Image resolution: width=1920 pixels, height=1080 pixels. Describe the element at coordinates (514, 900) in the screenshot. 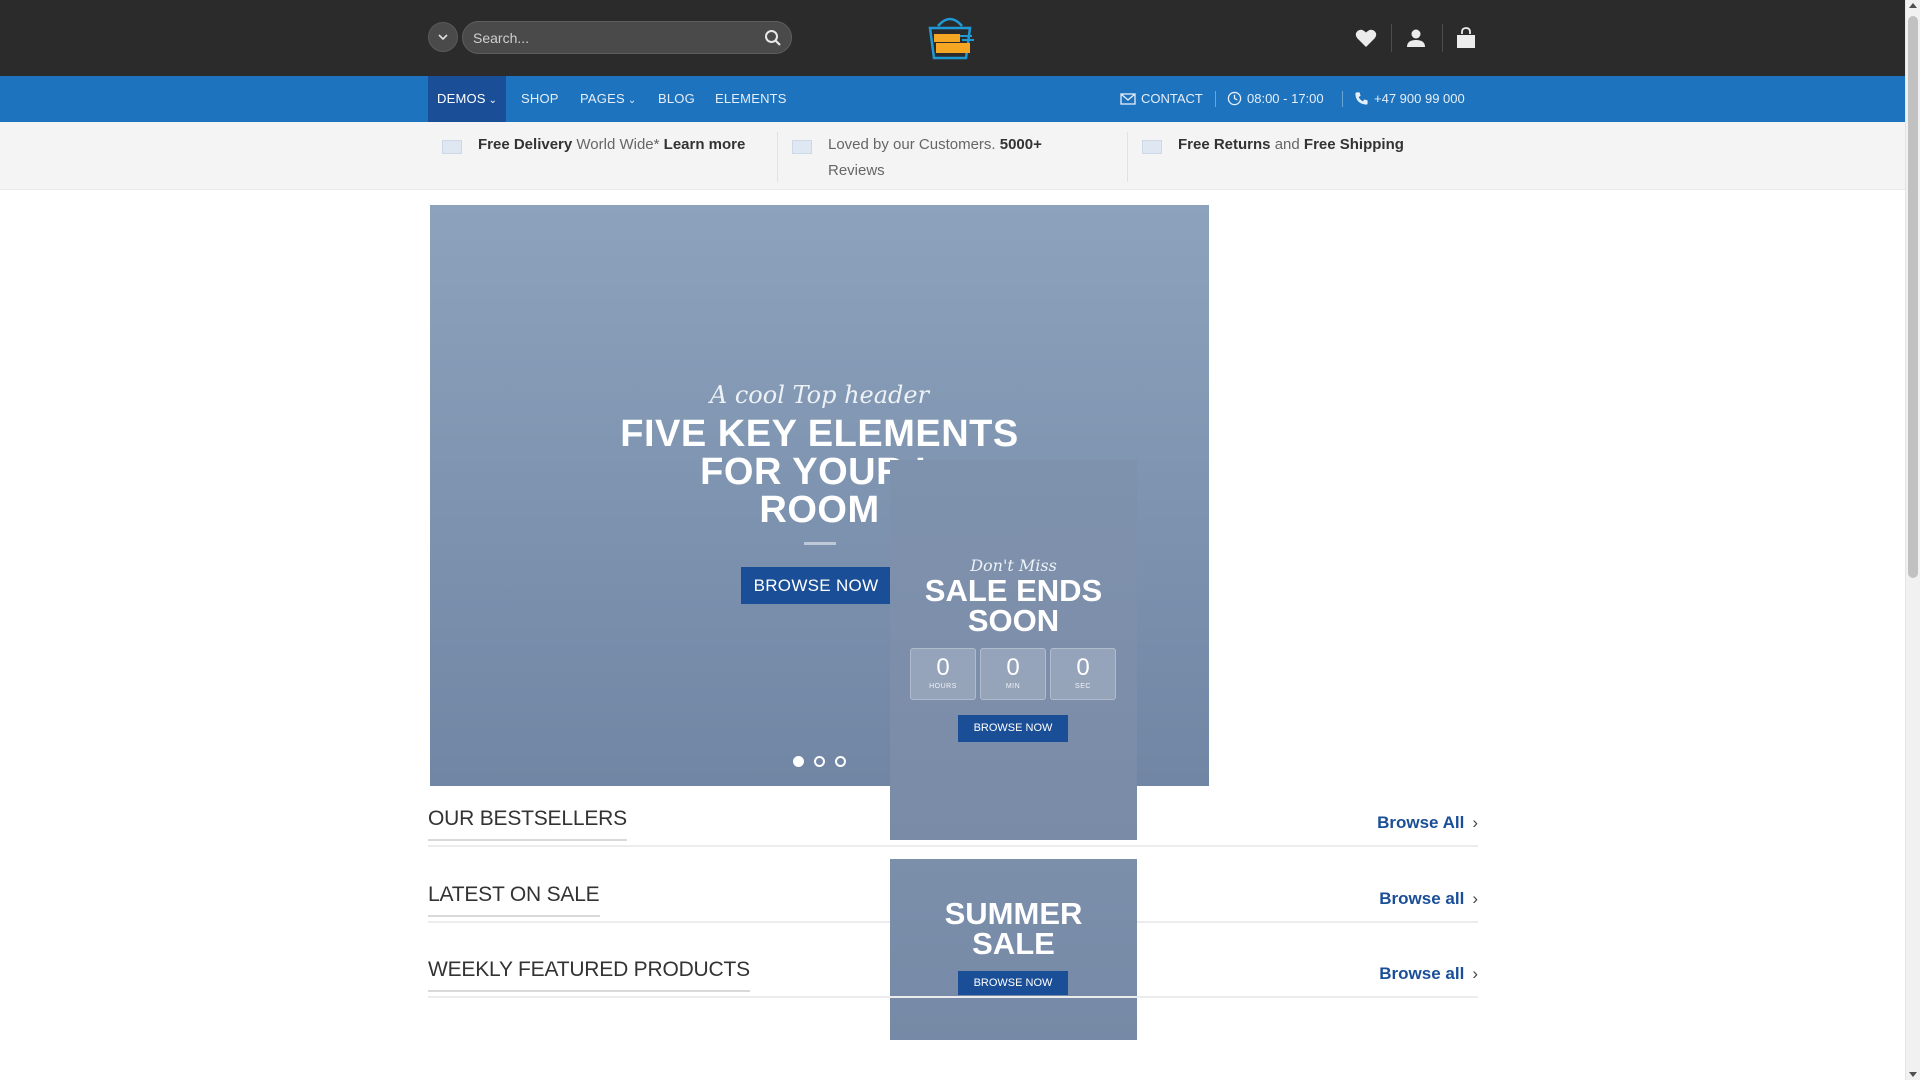

I see `section-title: LATEST ON SALE` at that location.